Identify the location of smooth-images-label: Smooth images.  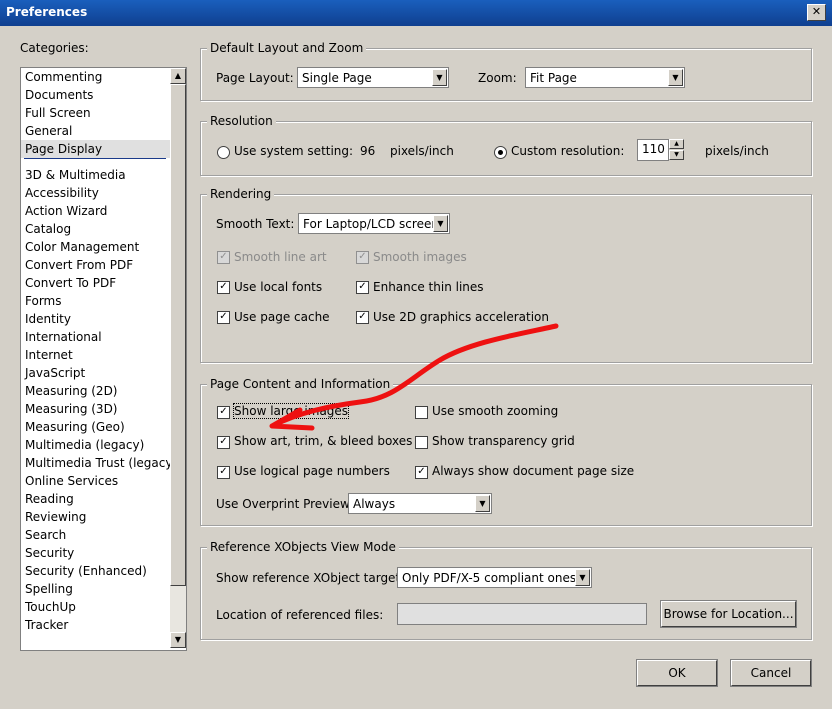
(420, 257).